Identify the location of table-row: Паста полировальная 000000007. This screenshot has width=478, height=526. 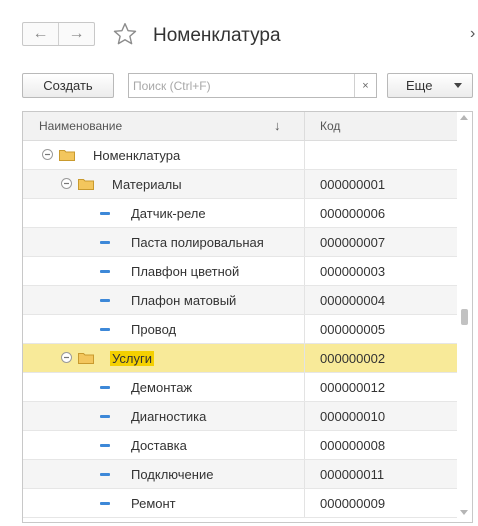
(240, 242).